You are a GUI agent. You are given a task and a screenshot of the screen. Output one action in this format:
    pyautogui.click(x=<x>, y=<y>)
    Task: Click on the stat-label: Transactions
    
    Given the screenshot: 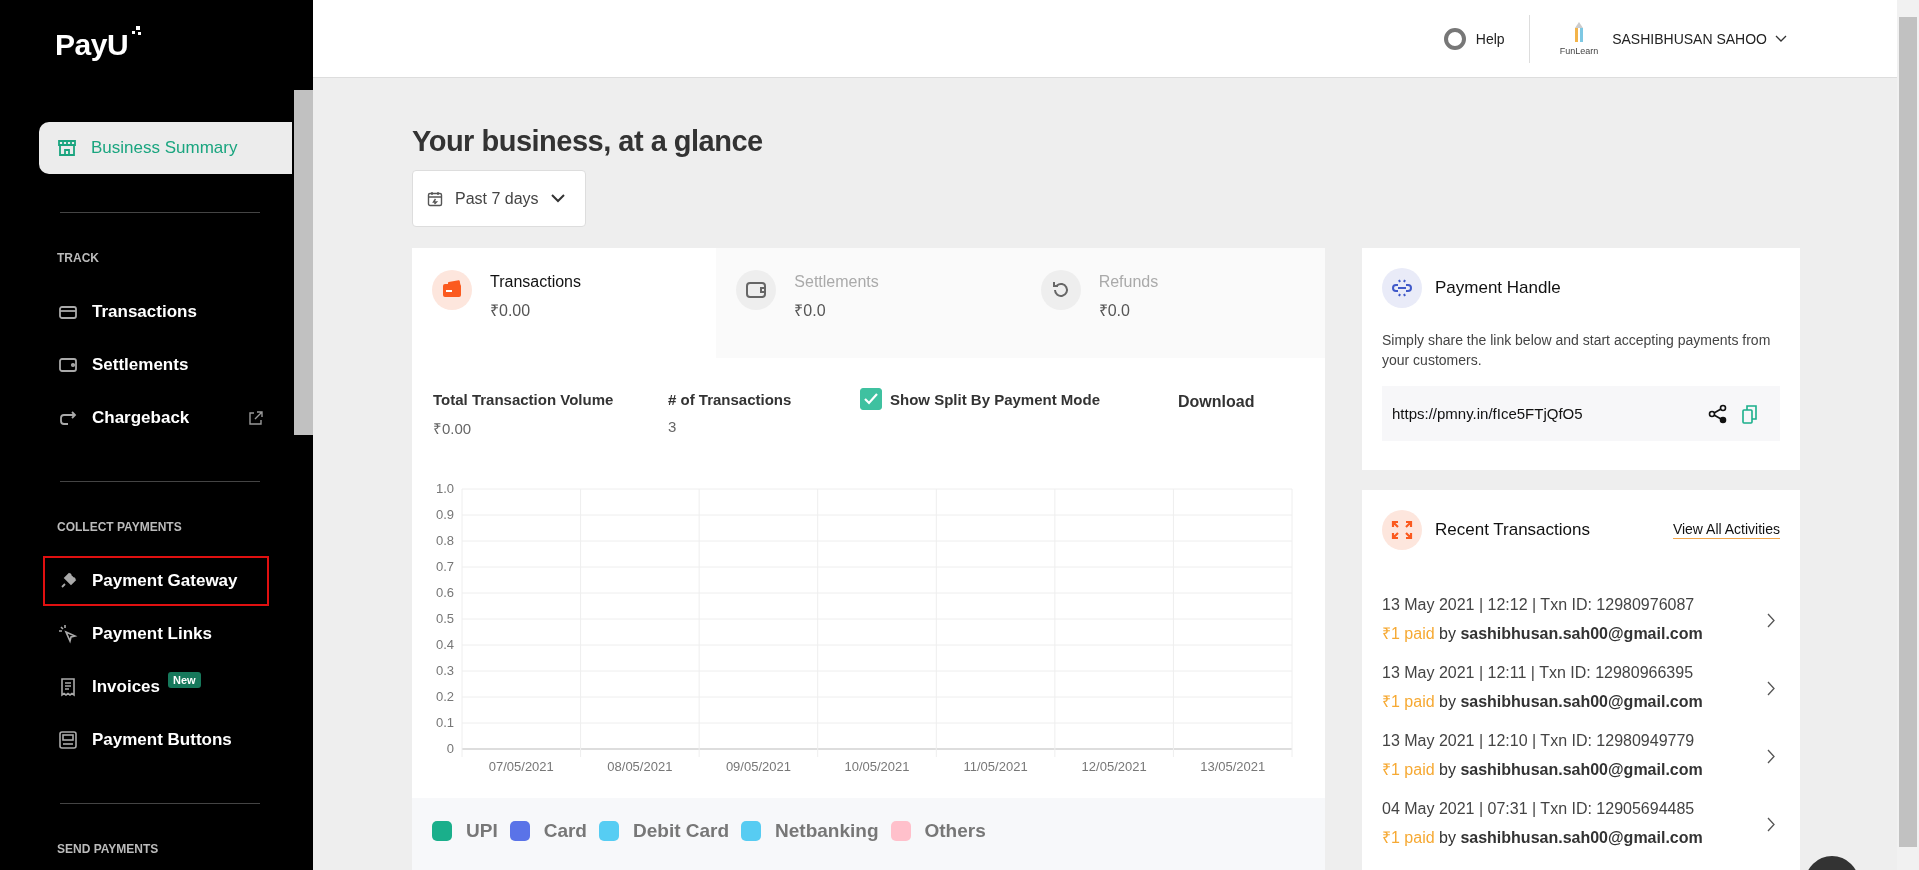 What is the action you would take?
    pyautogui.click(x=535, y=282)
    